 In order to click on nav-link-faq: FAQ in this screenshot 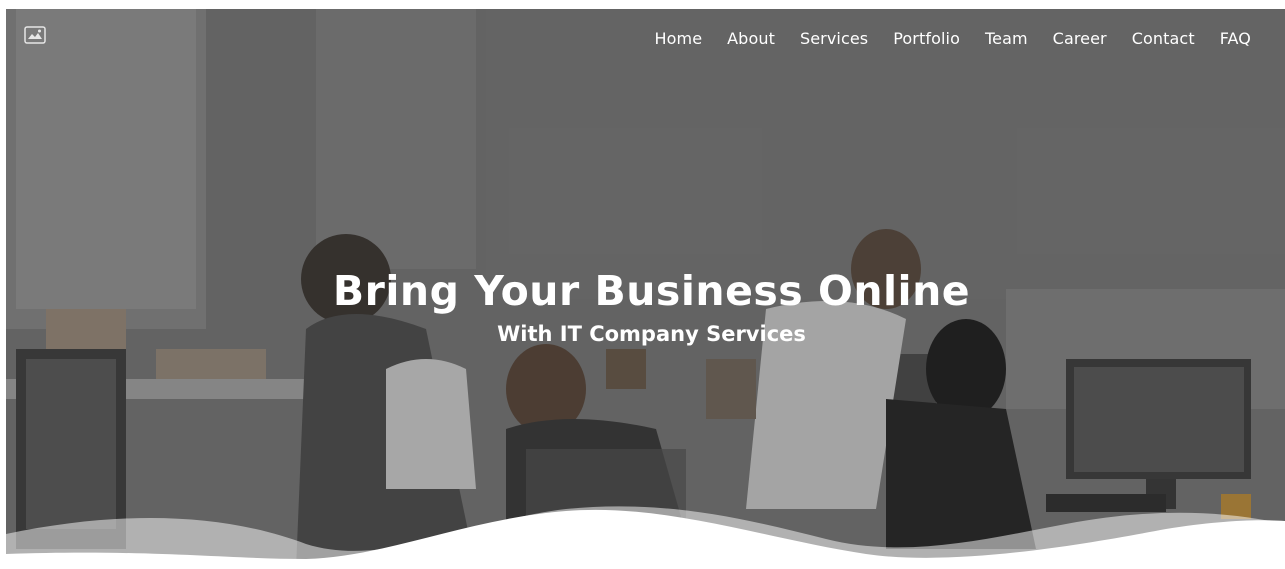, I will do `click(1235, 38)`.